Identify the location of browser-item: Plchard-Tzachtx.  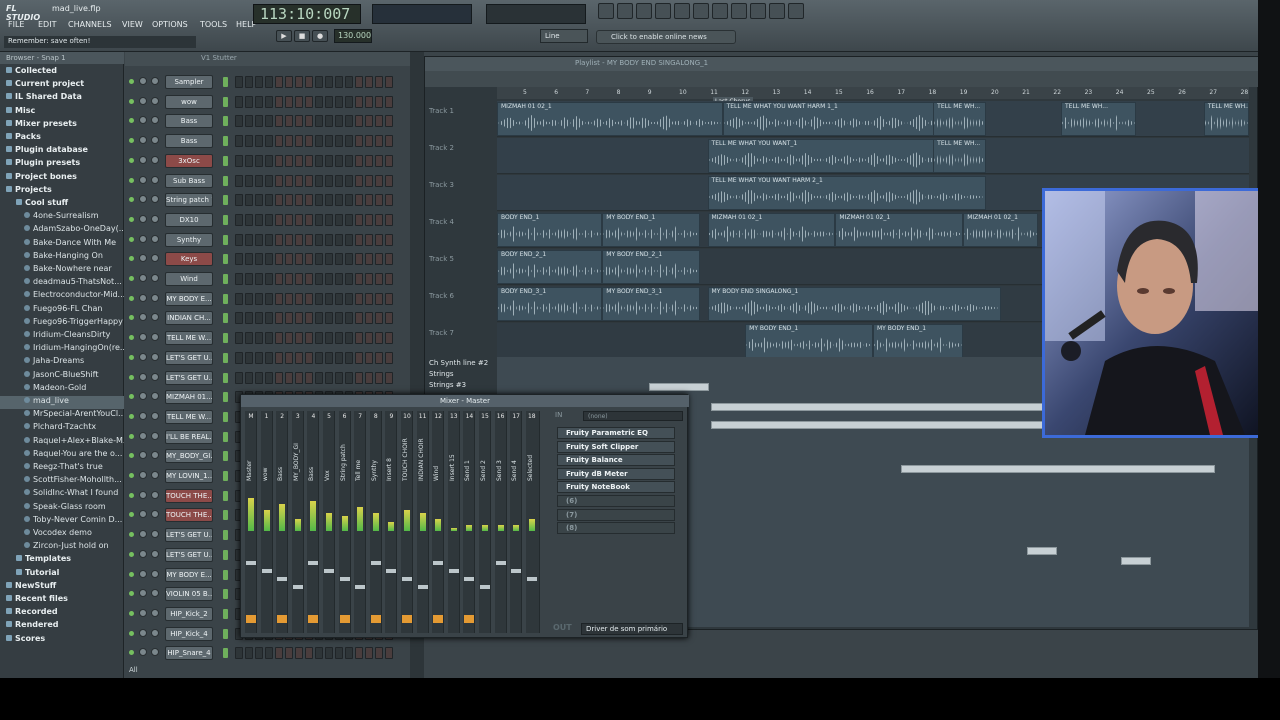
(62, 428).